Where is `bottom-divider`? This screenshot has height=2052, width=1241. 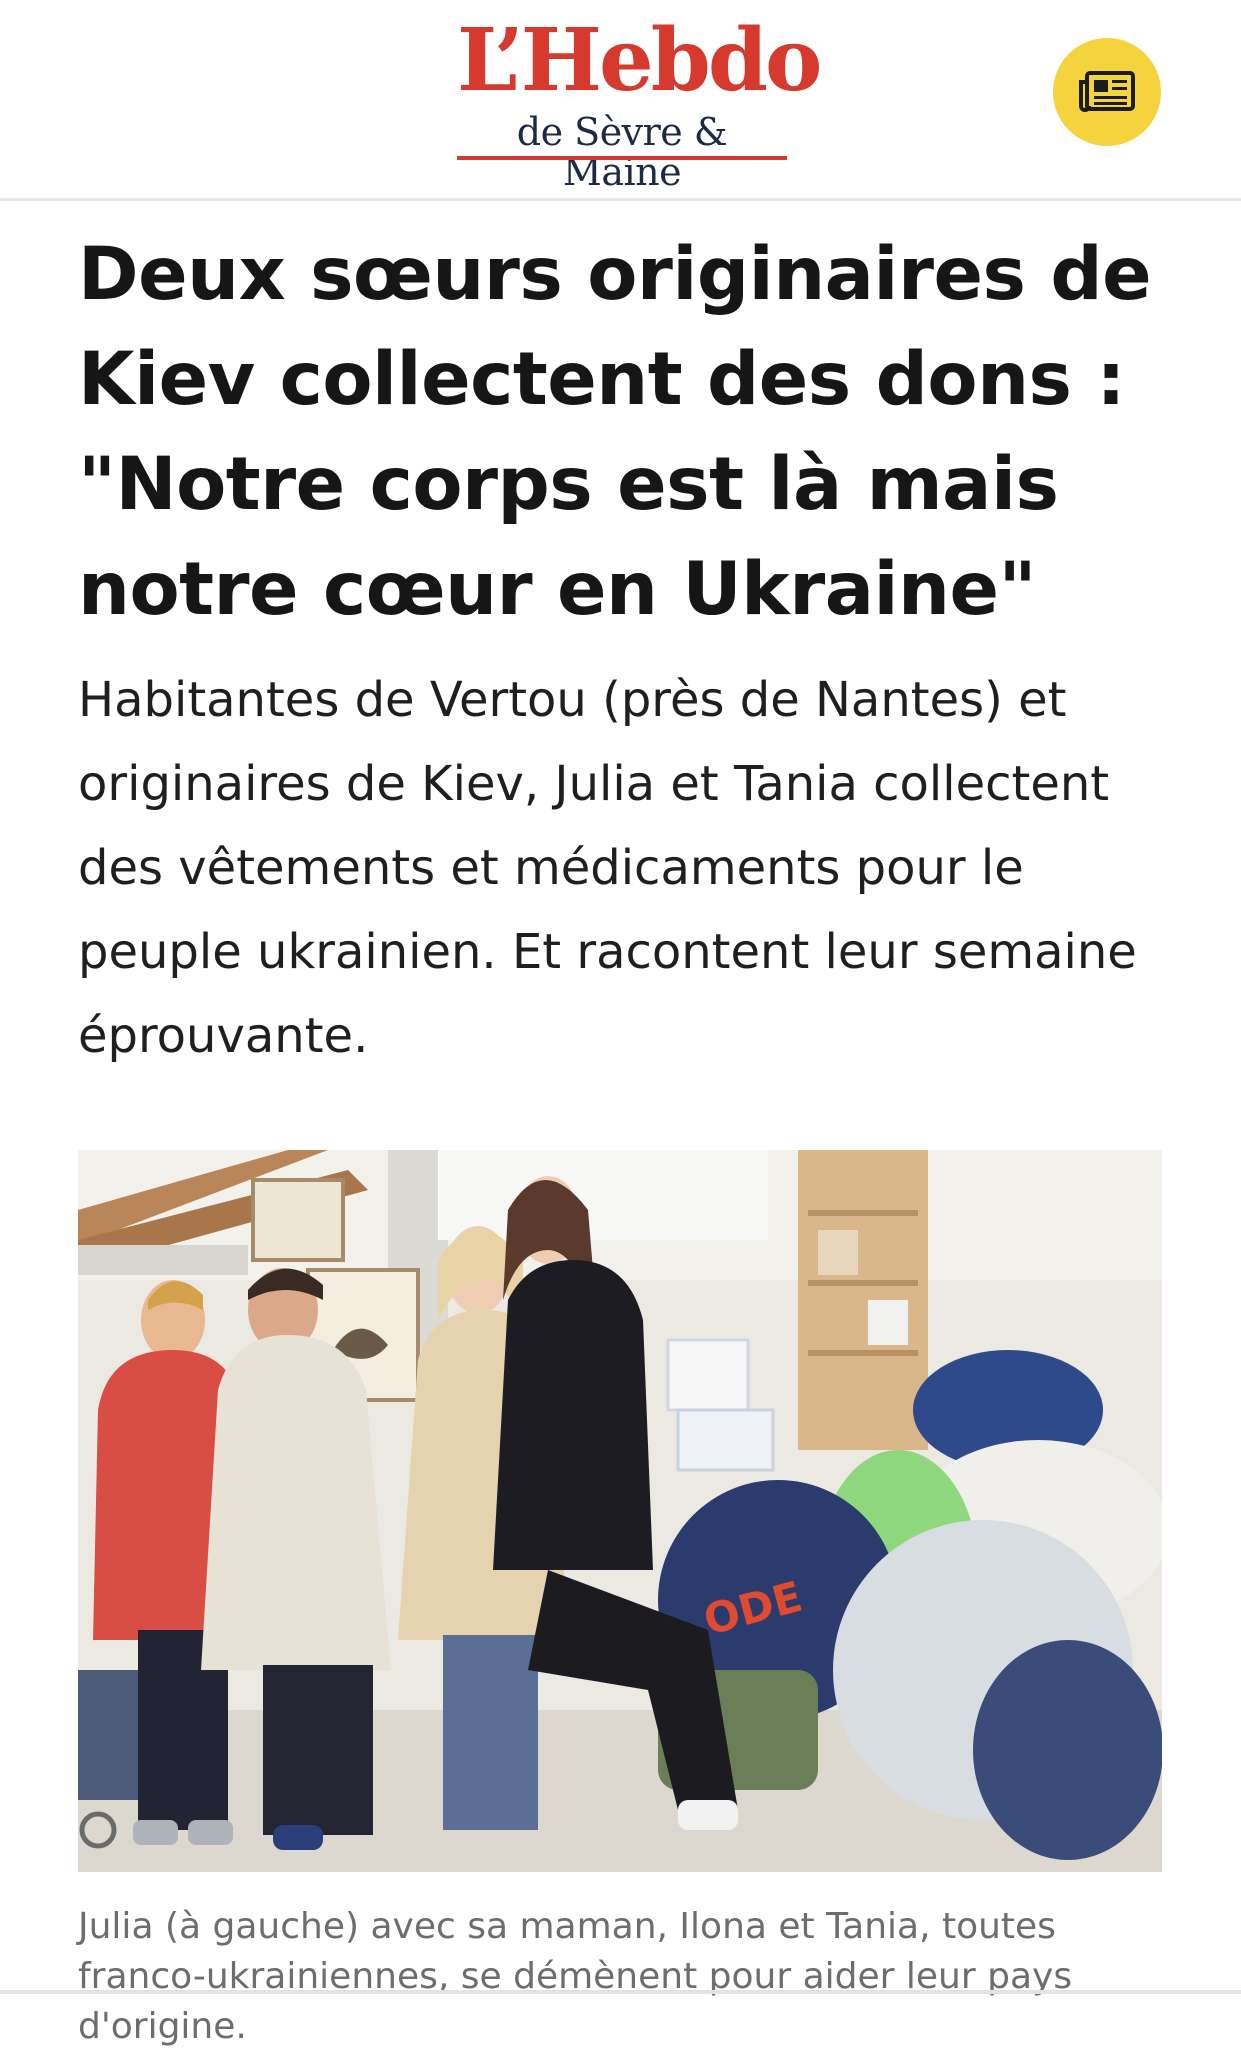 bottom-divider is located at coordinates (620, 1992).